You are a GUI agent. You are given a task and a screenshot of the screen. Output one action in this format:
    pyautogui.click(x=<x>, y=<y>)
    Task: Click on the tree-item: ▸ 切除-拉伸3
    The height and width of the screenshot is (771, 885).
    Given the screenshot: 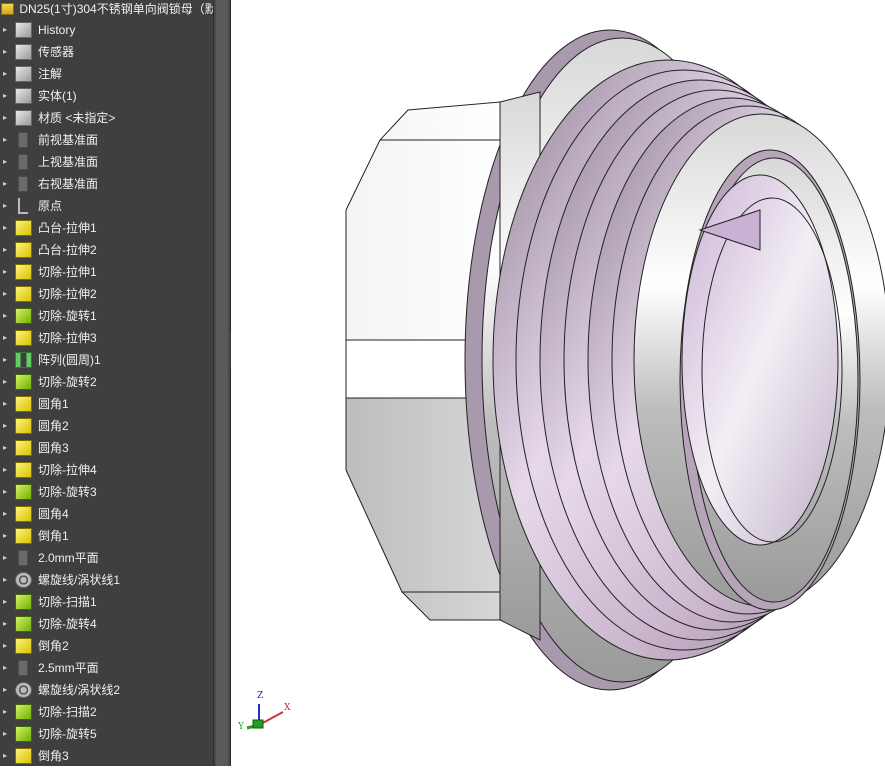 What is the action you would take?
    pyautogui.click(x=106, y=338)
    